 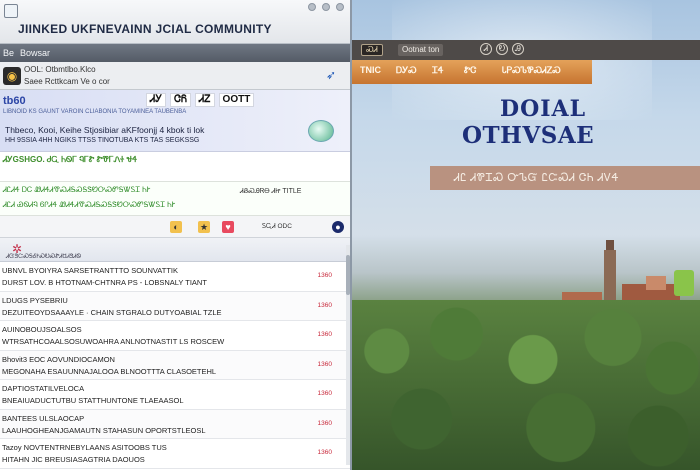 What do you see at coordinates (12, 76) in the screenshot?
I see `camera-icon: ◉` at bounding box center [12, 76].